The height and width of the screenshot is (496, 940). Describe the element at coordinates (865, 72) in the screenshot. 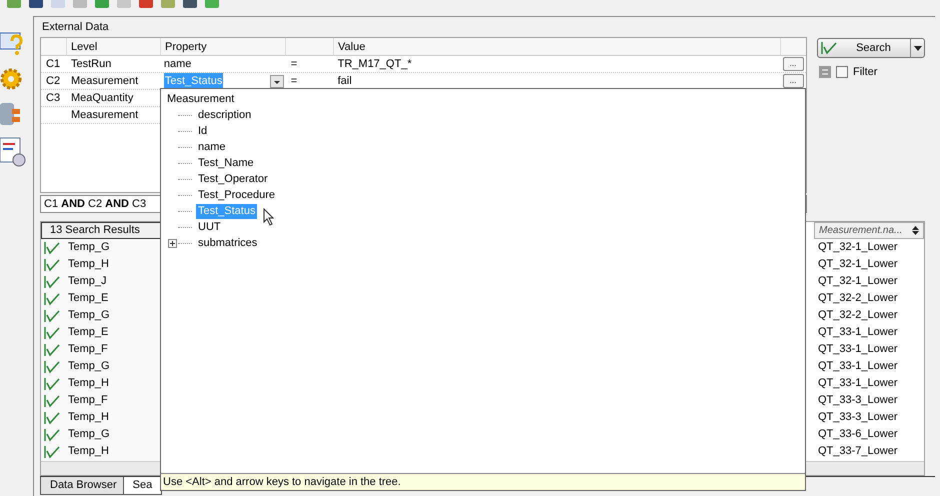

I see `filter-label: Filter` at that location.